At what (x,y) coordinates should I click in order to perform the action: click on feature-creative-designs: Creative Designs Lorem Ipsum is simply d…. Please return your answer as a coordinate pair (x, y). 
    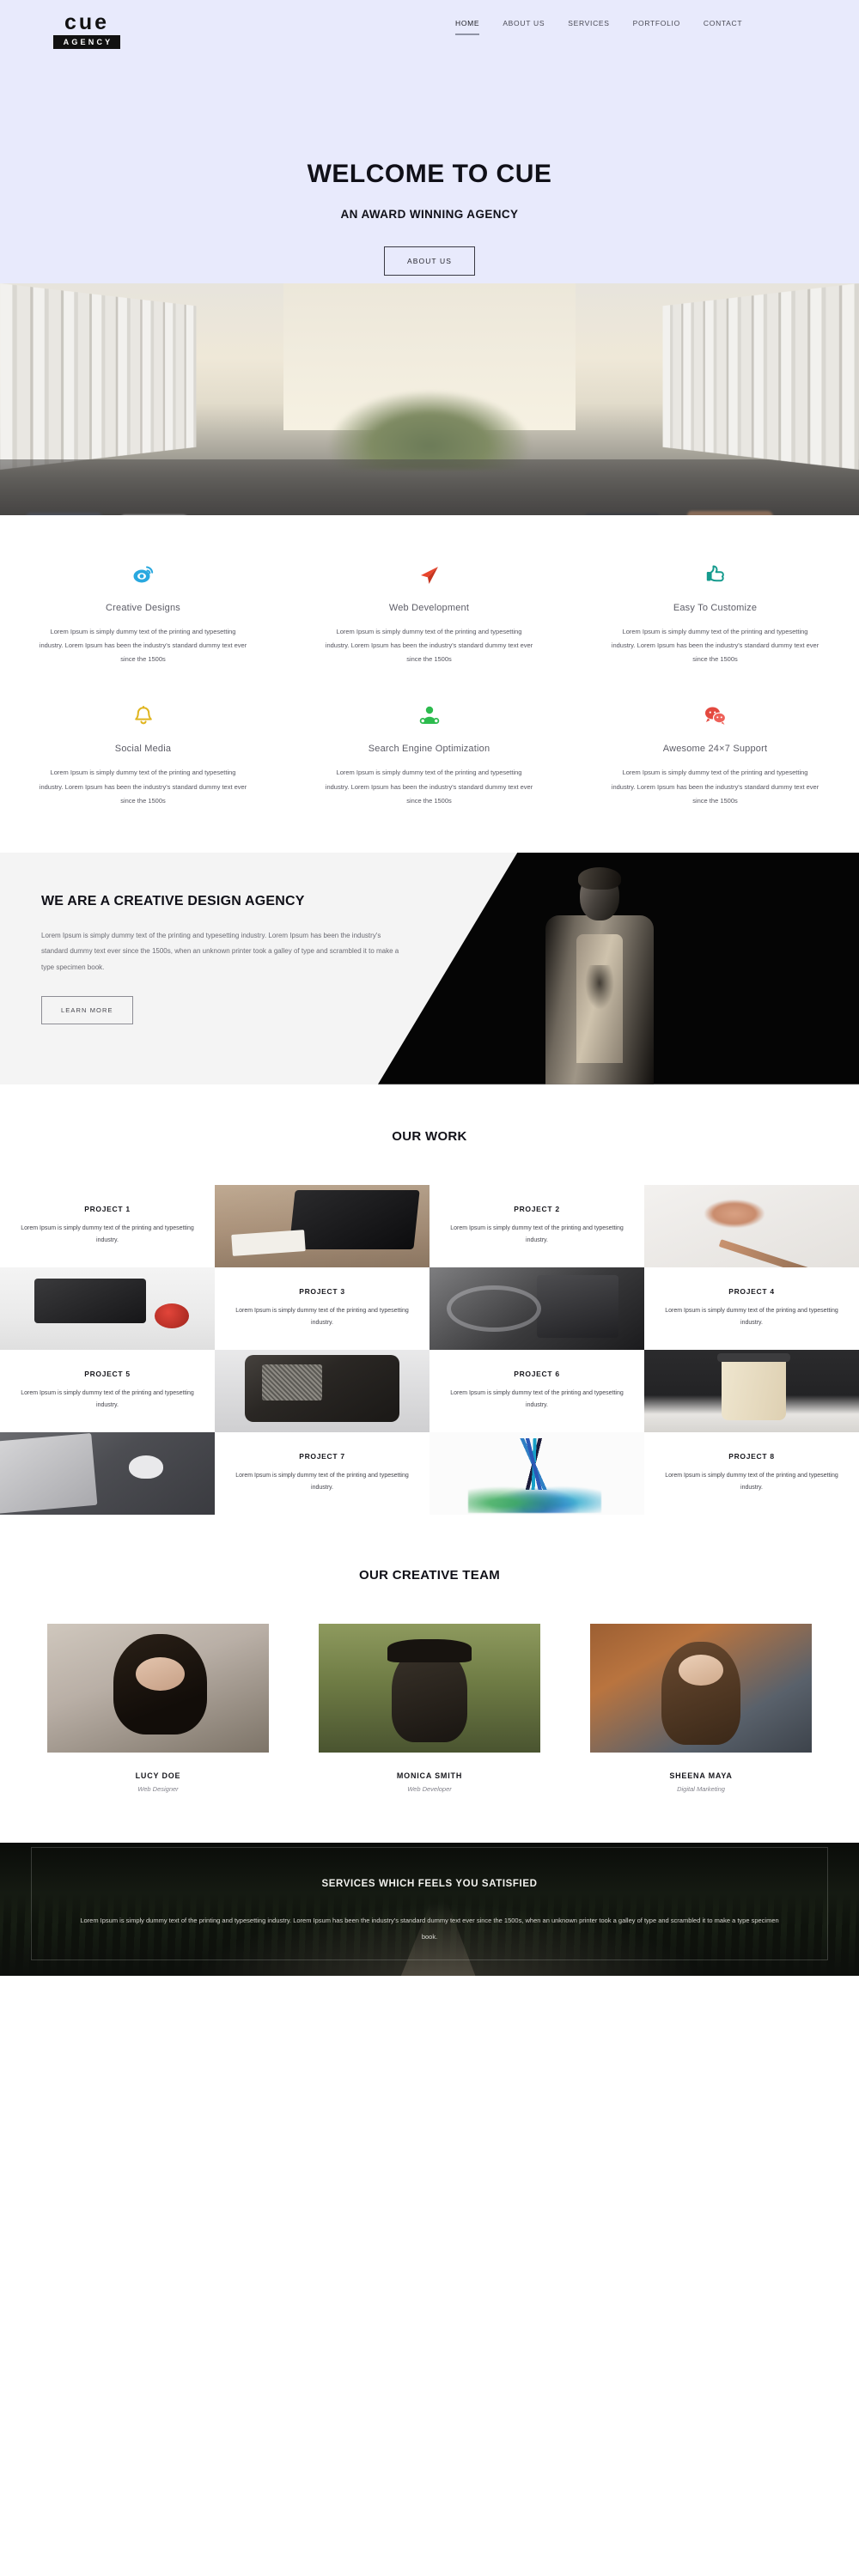
    Looking at the image, I should click on (143, 611).